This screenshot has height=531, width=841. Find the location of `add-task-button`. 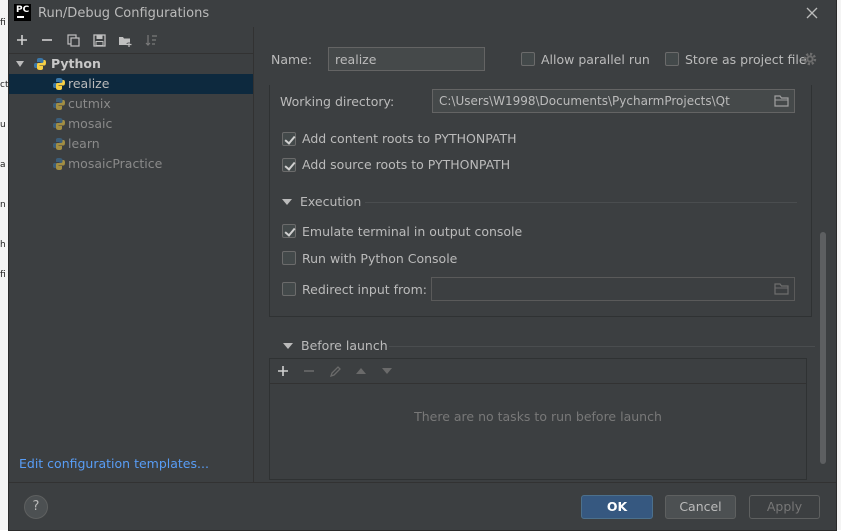

add-task-button is located at coordinates (283, 371).